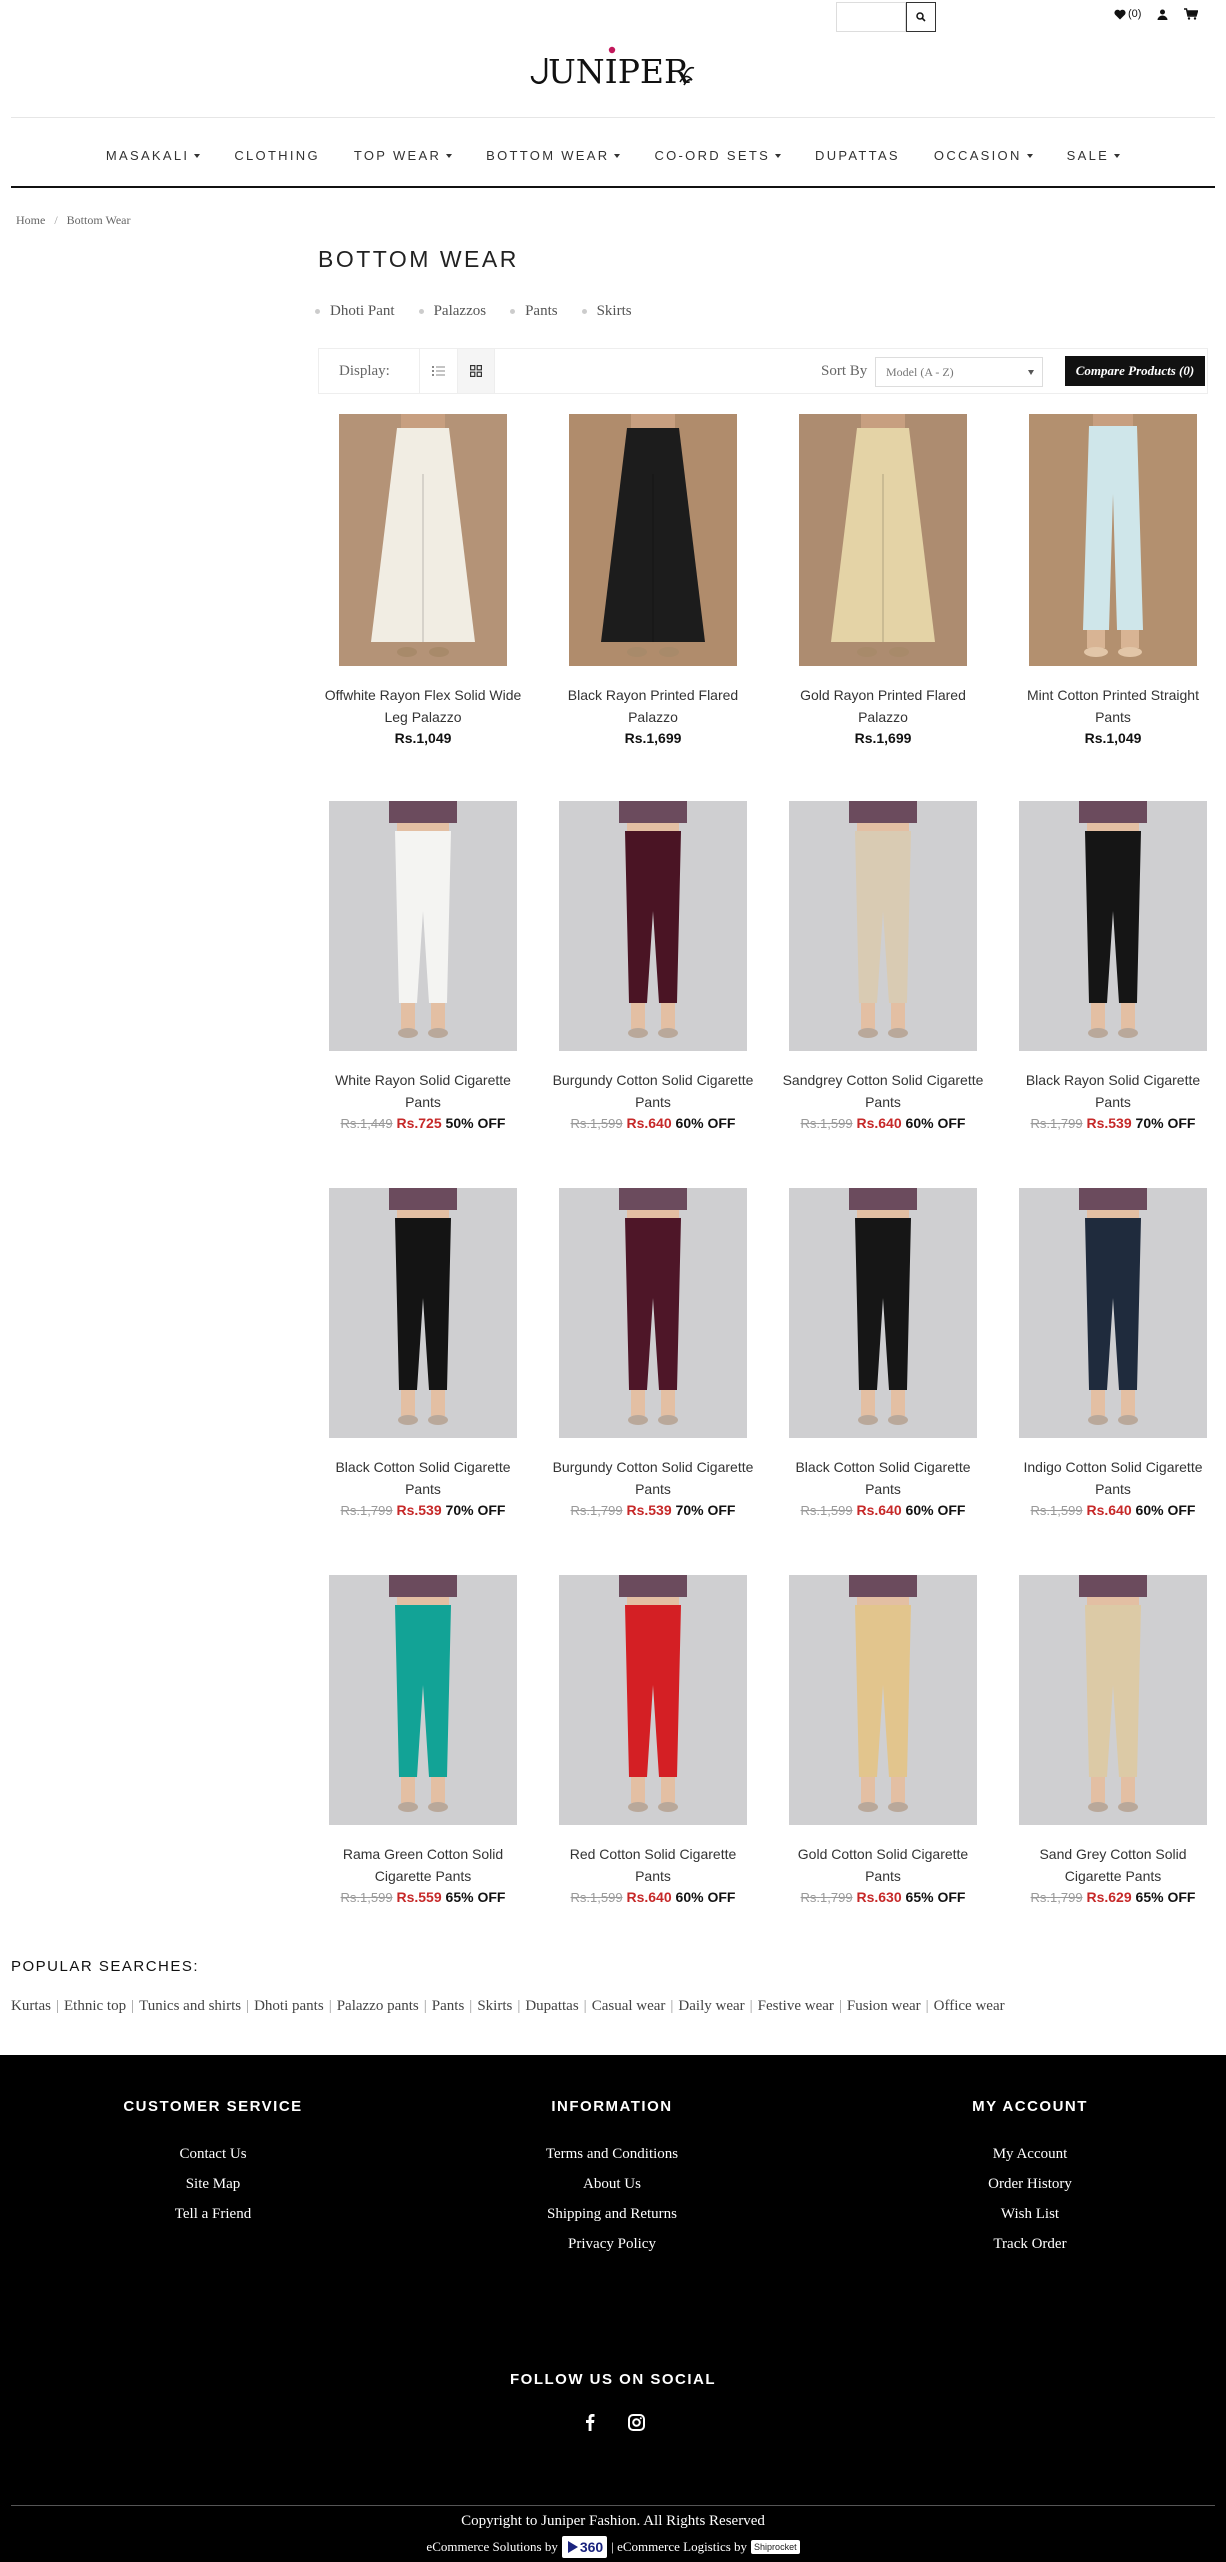 This screenshot has height=2562, width=1226. Describe the element at coordinates (612, 2244) in the screenshot. I see `footer-link: Privacy Policy` at that location.